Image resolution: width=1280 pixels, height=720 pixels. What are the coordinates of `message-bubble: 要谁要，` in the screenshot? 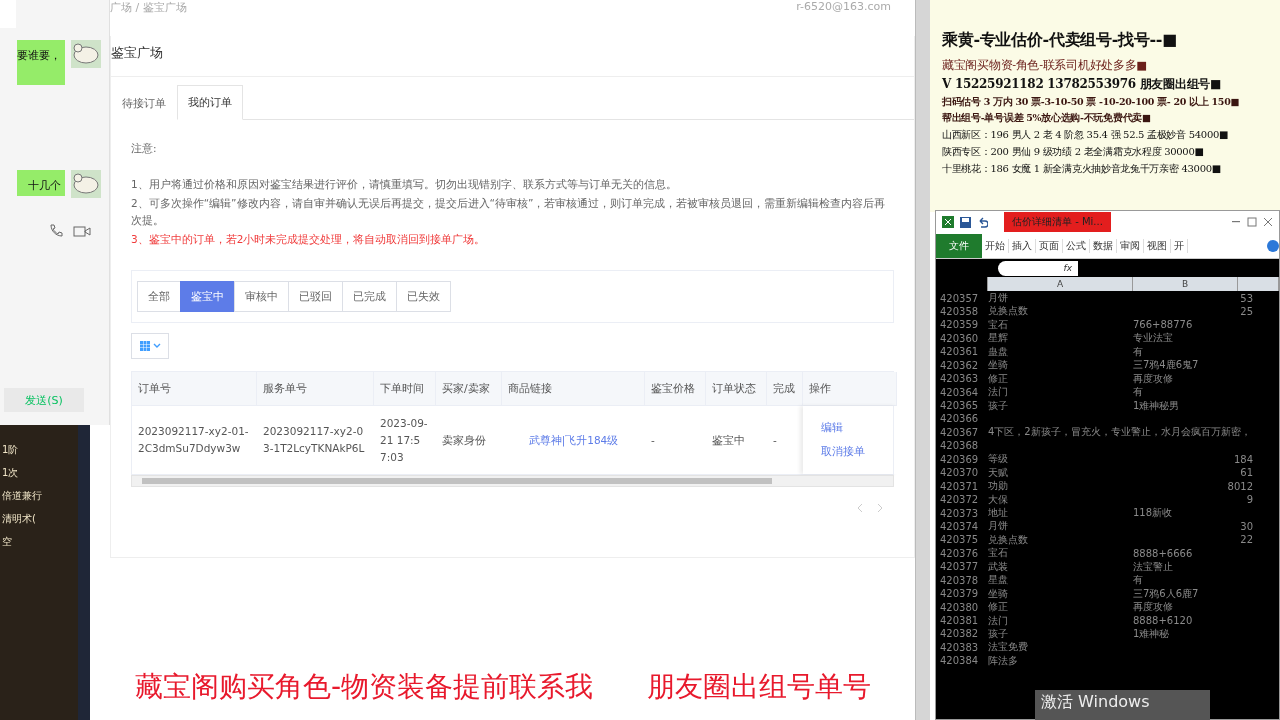 It's located at (41, 62).